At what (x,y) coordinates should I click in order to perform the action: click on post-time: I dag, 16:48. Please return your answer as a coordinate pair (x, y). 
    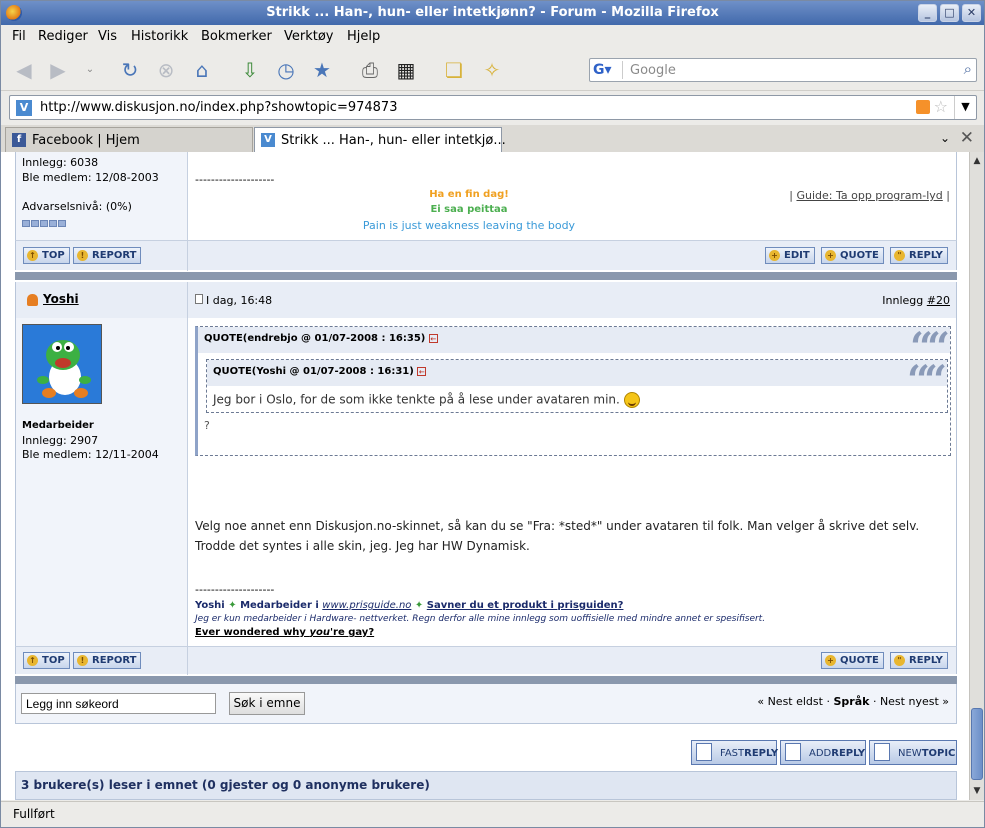
    Looking at the image, I should click on (239, 300).